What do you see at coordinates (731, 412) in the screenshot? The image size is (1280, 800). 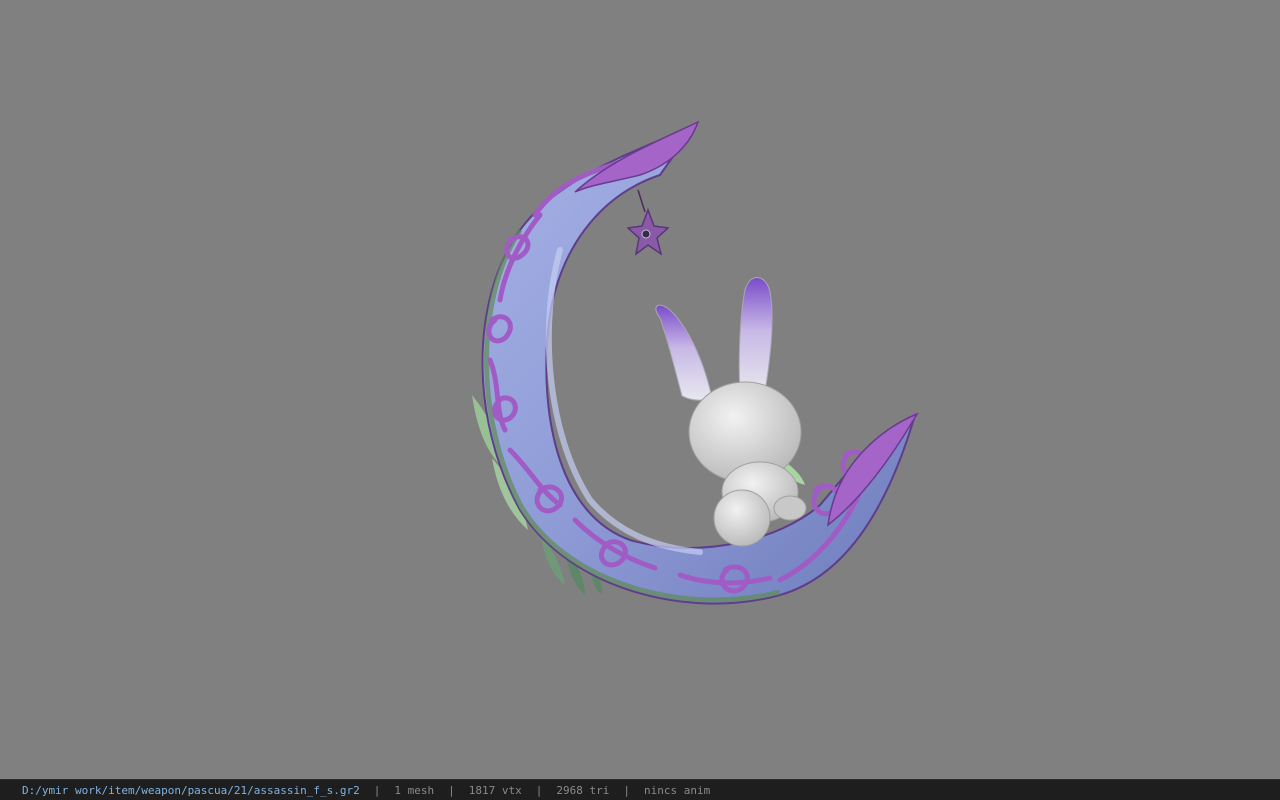 I see `bunny-figure` at bounding box center [731, 412].